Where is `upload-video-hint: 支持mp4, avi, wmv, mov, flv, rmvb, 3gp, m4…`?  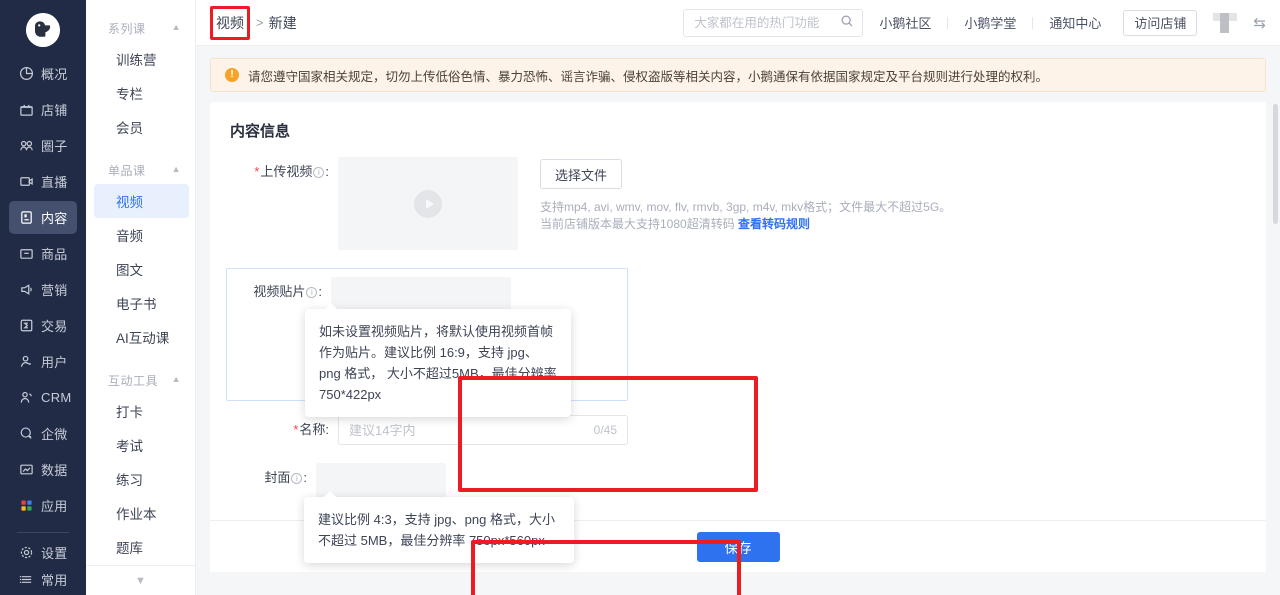
upload-video-hint: 支持mp4, avi, wmv, mov, flv, rmvb, 3gp, m4… is located at coordinates (745, 216).